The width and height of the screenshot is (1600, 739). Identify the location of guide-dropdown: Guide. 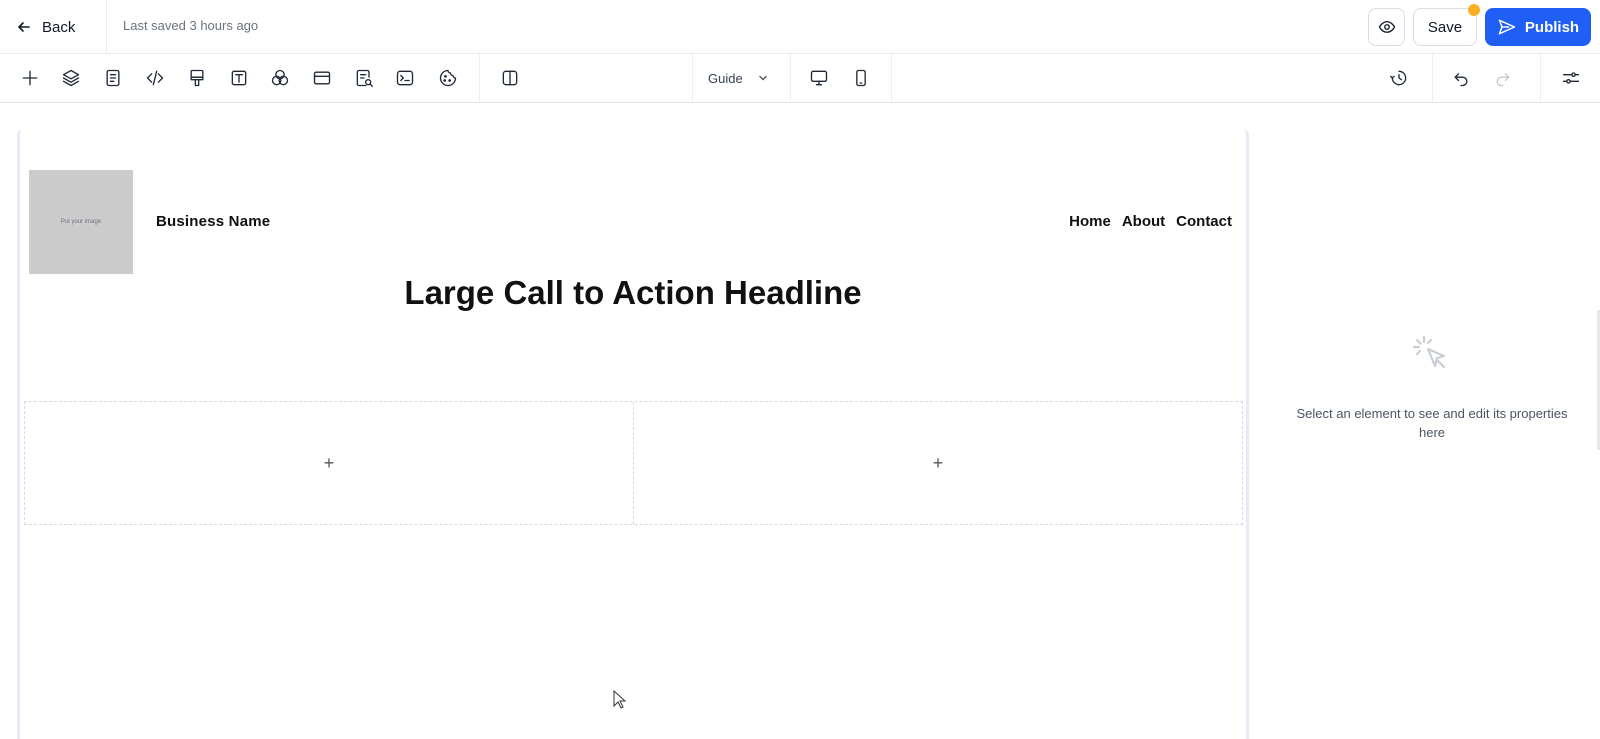
(738, 78).